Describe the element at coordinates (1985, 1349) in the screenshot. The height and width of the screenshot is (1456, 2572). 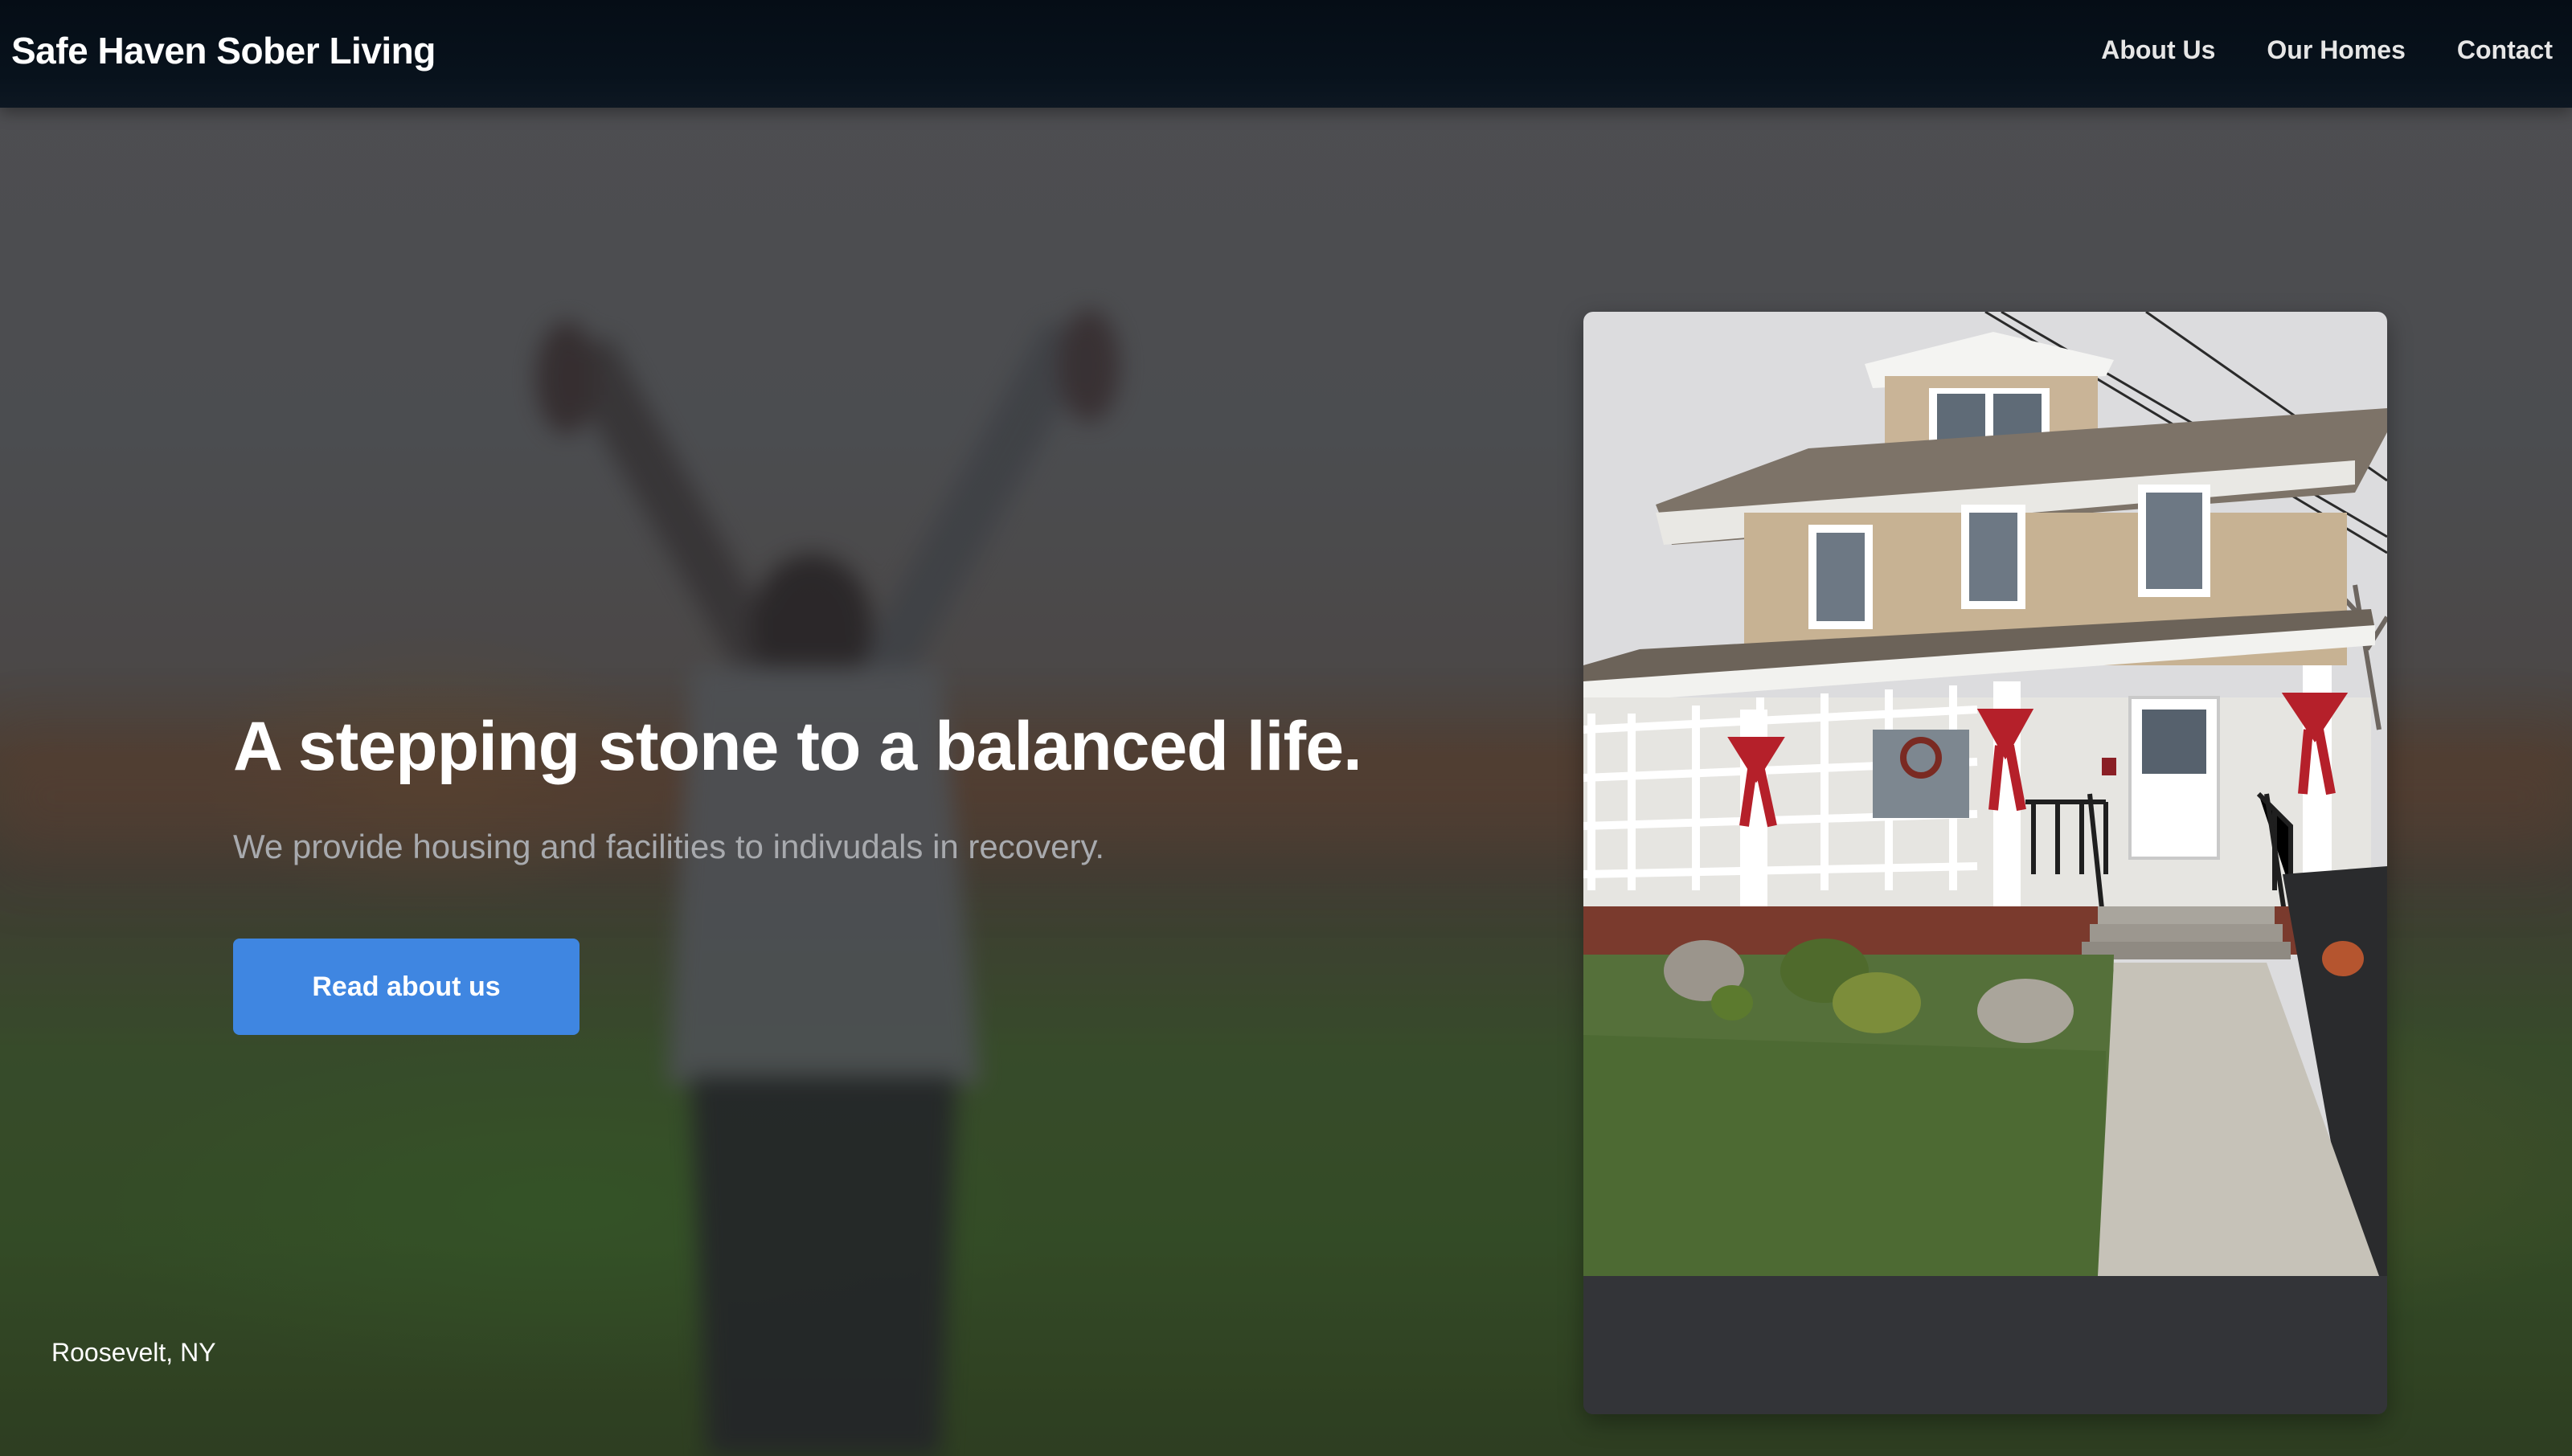
I see `home-caption-bar` at that location.